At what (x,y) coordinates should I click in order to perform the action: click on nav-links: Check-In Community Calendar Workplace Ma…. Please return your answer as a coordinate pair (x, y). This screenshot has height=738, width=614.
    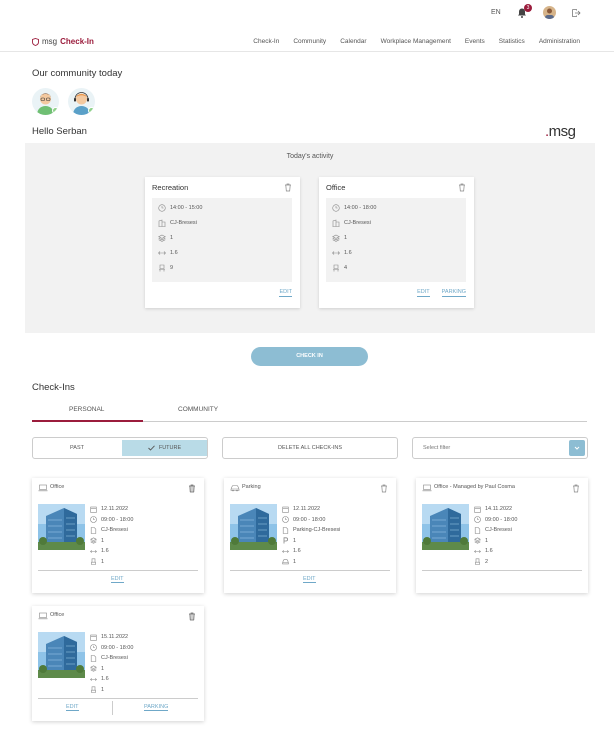
    Looking at the image, I should click on (416, 41).